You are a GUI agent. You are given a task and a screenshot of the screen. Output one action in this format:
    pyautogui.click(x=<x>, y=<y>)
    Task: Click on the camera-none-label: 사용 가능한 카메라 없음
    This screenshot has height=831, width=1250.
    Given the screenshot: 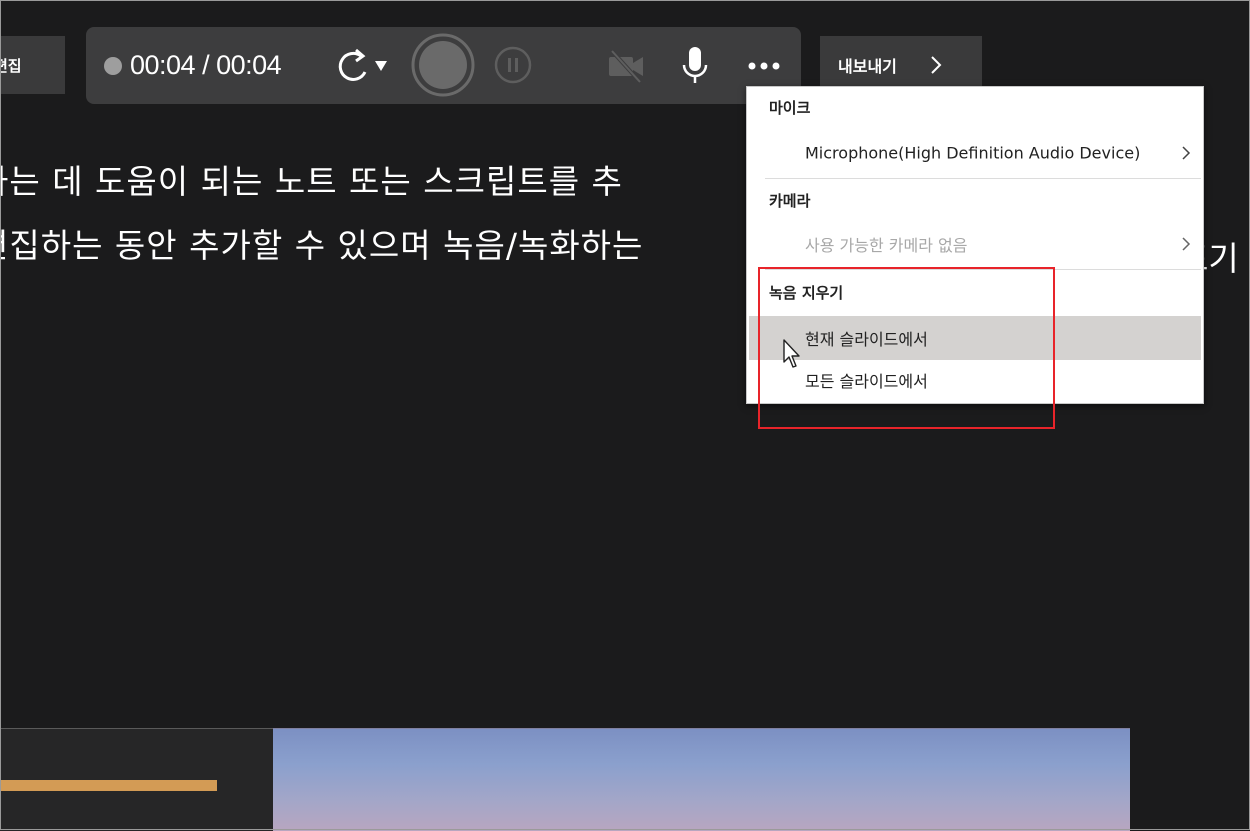 What is the action you would take?
    pyautogui.click(x=886, y=245)
    